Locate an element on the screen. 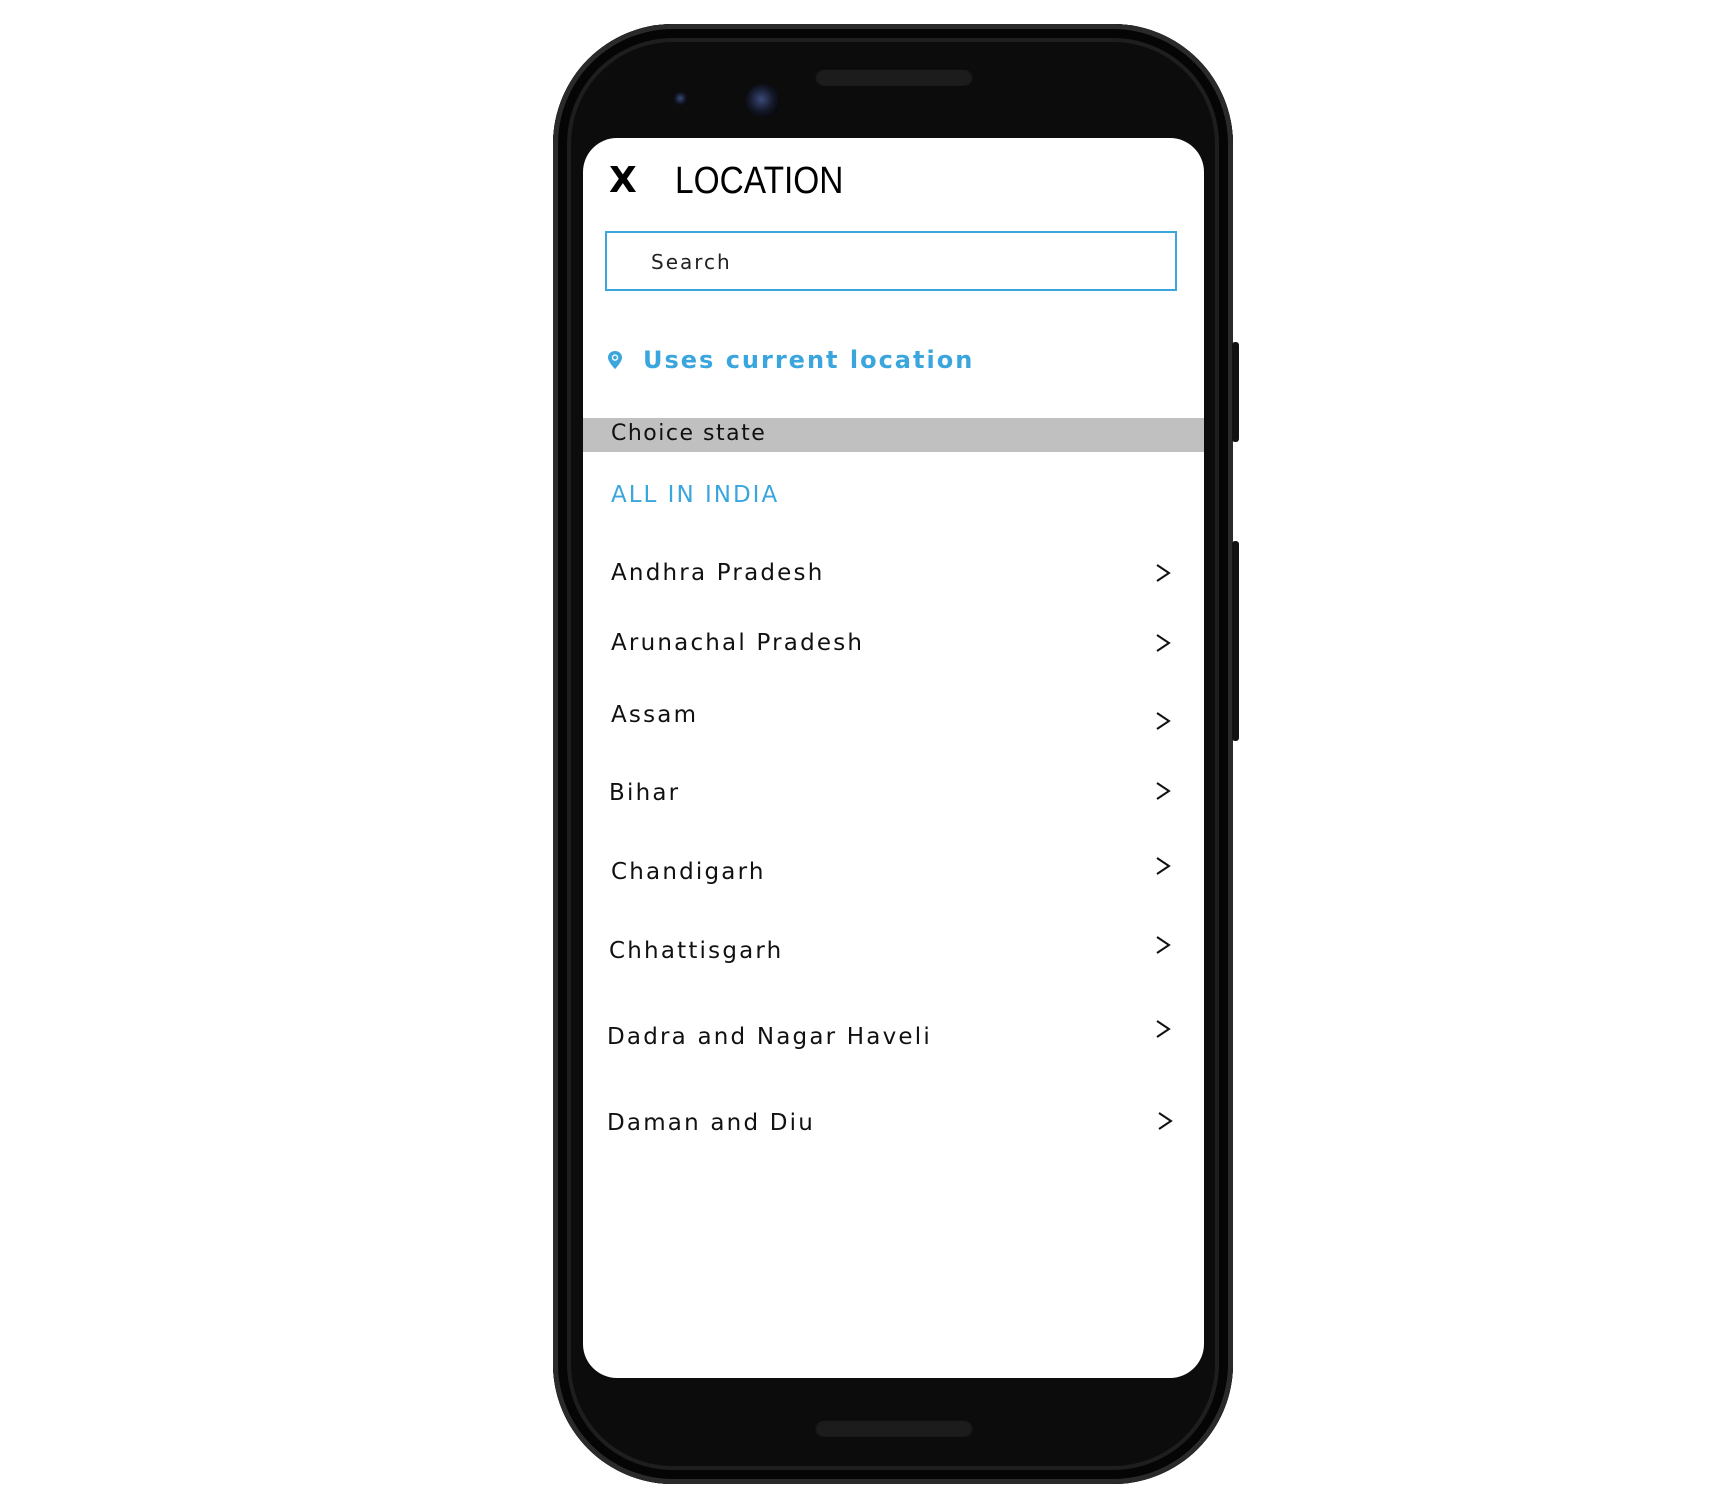 The height and width of the screenshot is (1500, 1732). location-pin-icon is located at coordinates (615, 360).